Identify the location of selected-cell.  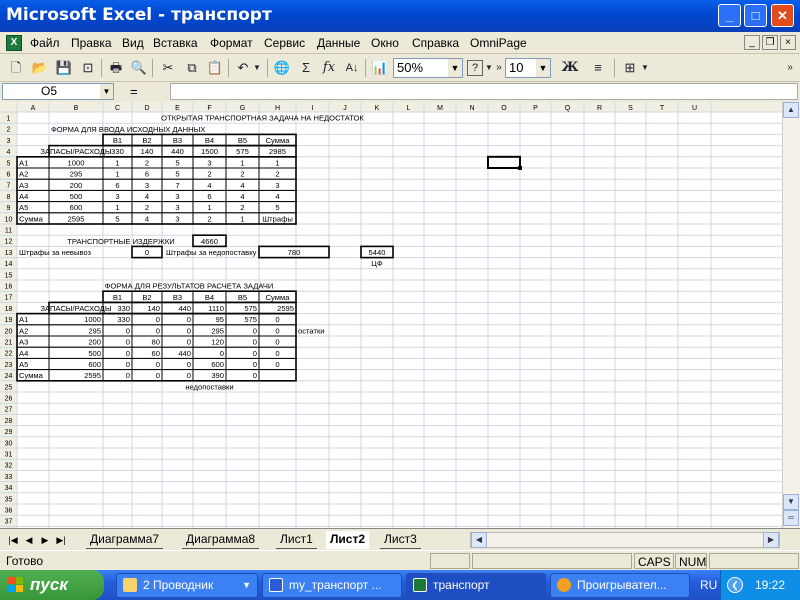
(504, 162).